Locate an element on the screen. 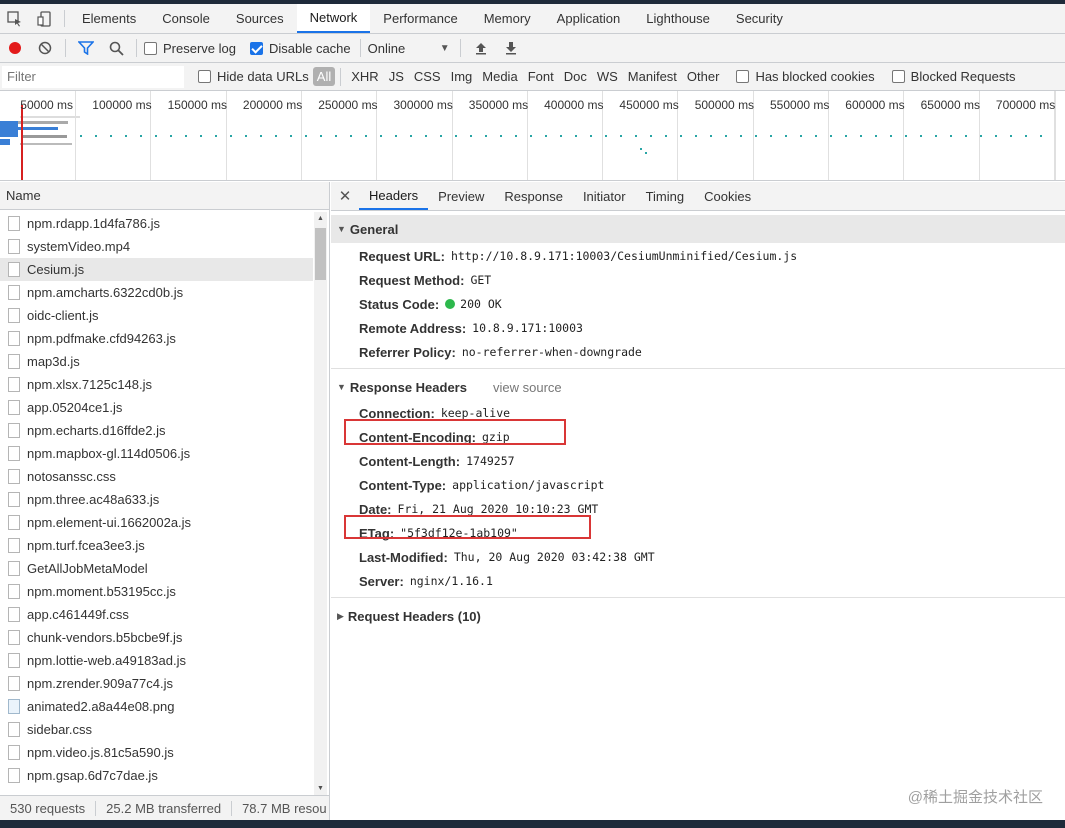 The image size is (1065, 828). header-value: application/javascript is located at coordinates (528, 485).